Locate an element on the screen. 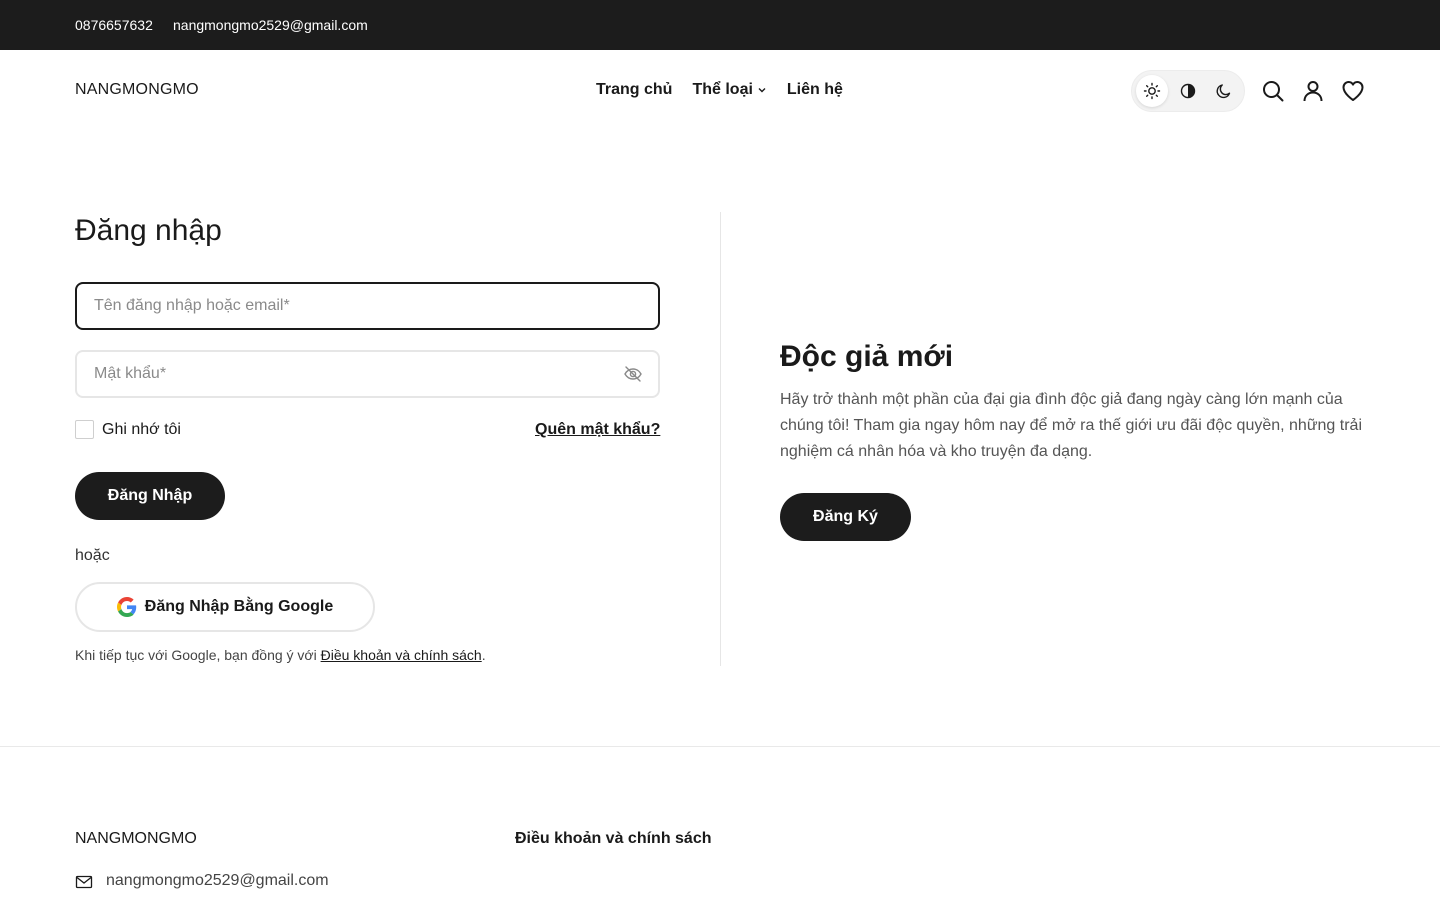  remember-me: Ghi nhớ tôi is located at coordinates (128, 429).